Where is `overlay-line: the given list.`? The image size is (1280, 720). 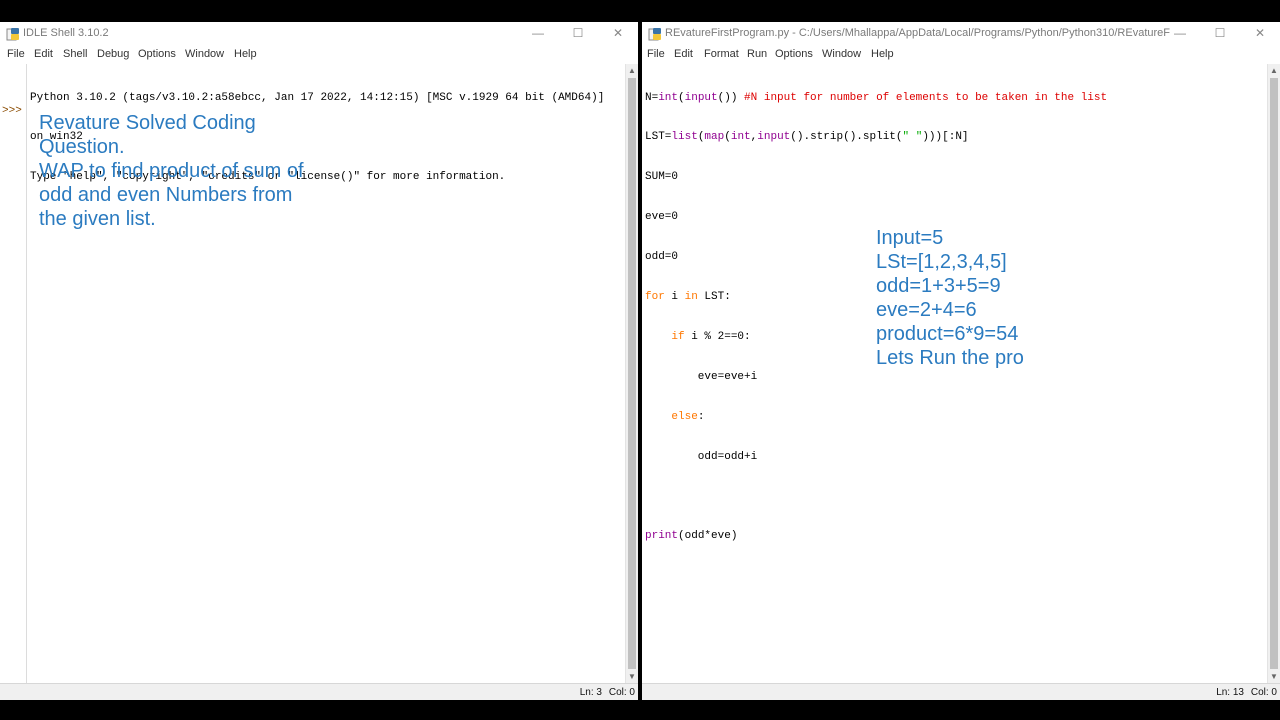 overlay-line: the given list. is located at coordinates (97, 219).